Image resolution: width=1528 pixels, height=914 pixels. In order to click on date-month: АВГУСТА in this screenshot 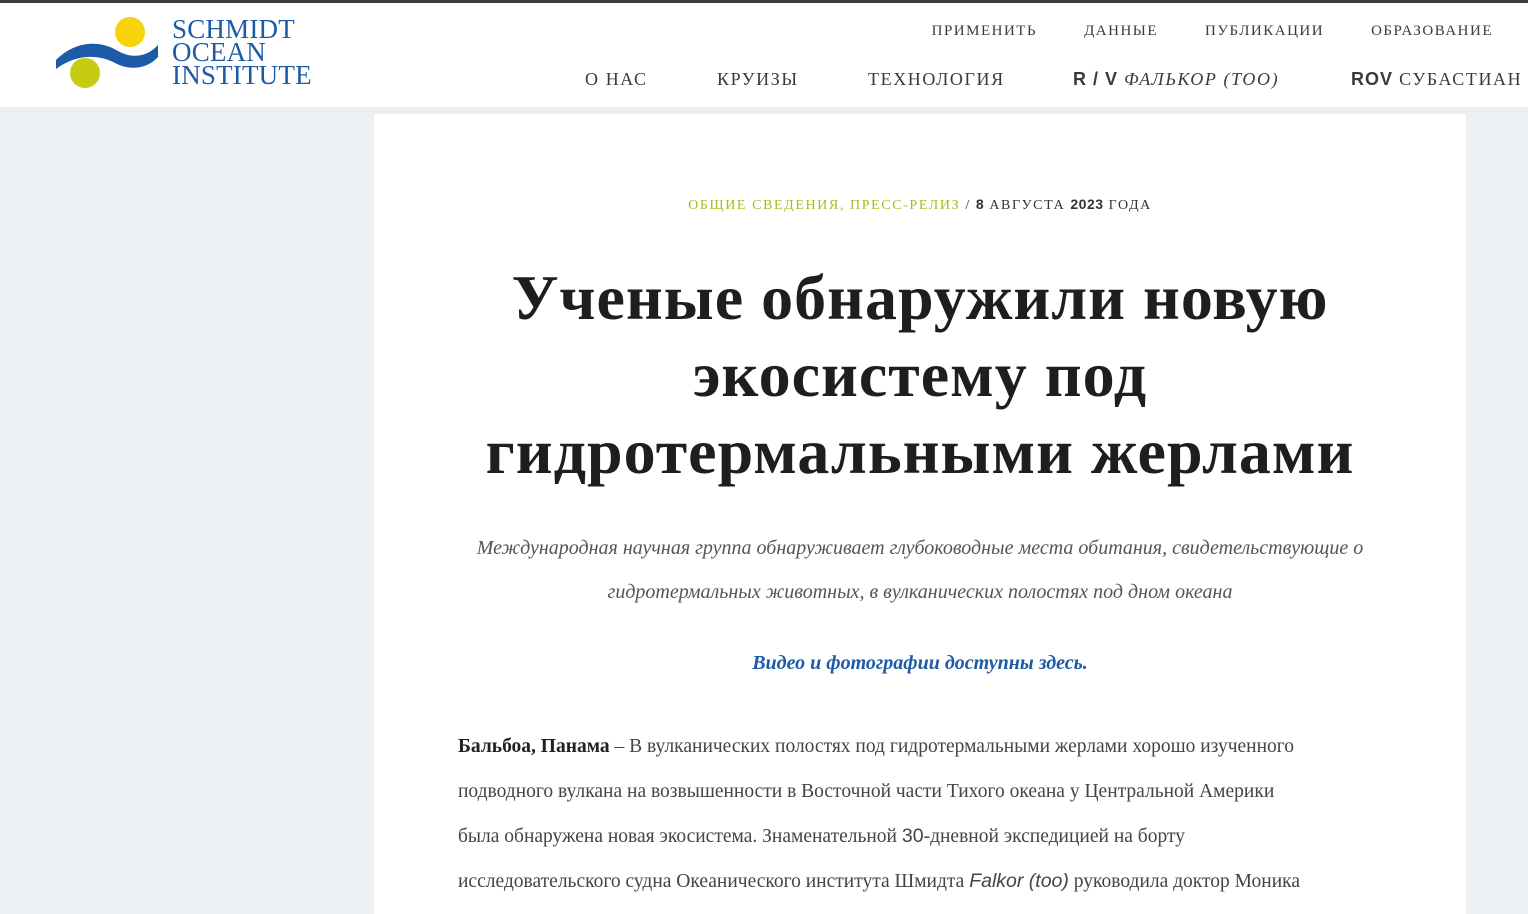, I will do `click(1027, 205)`.